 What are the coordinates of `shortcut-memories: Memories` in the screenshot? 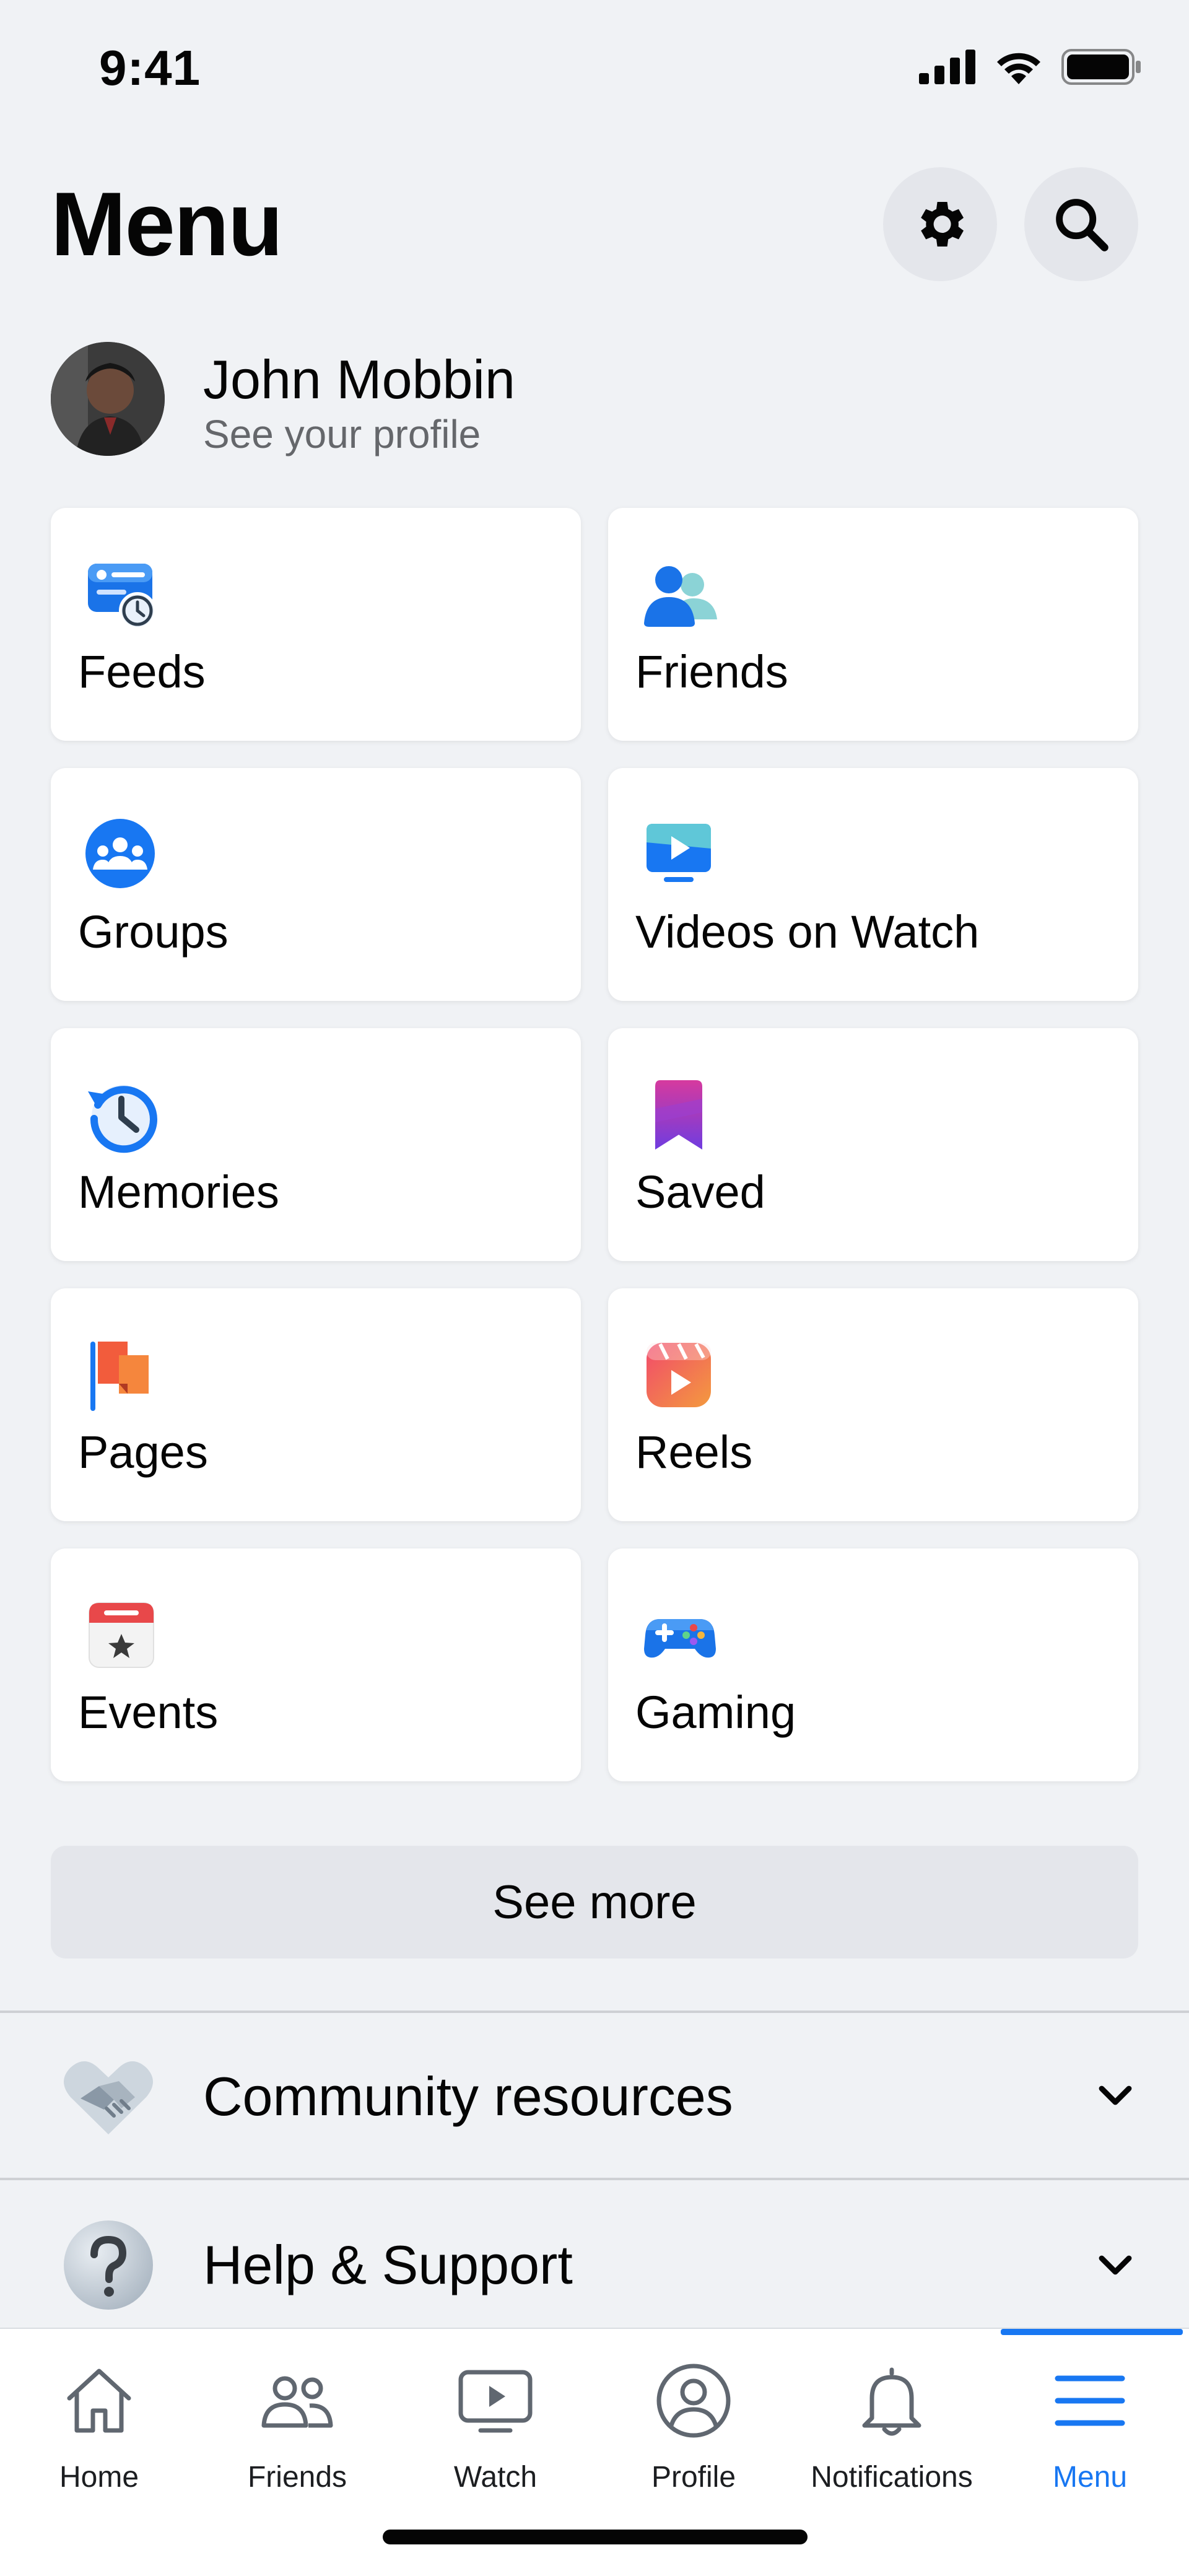 It's located at (316, 1144).